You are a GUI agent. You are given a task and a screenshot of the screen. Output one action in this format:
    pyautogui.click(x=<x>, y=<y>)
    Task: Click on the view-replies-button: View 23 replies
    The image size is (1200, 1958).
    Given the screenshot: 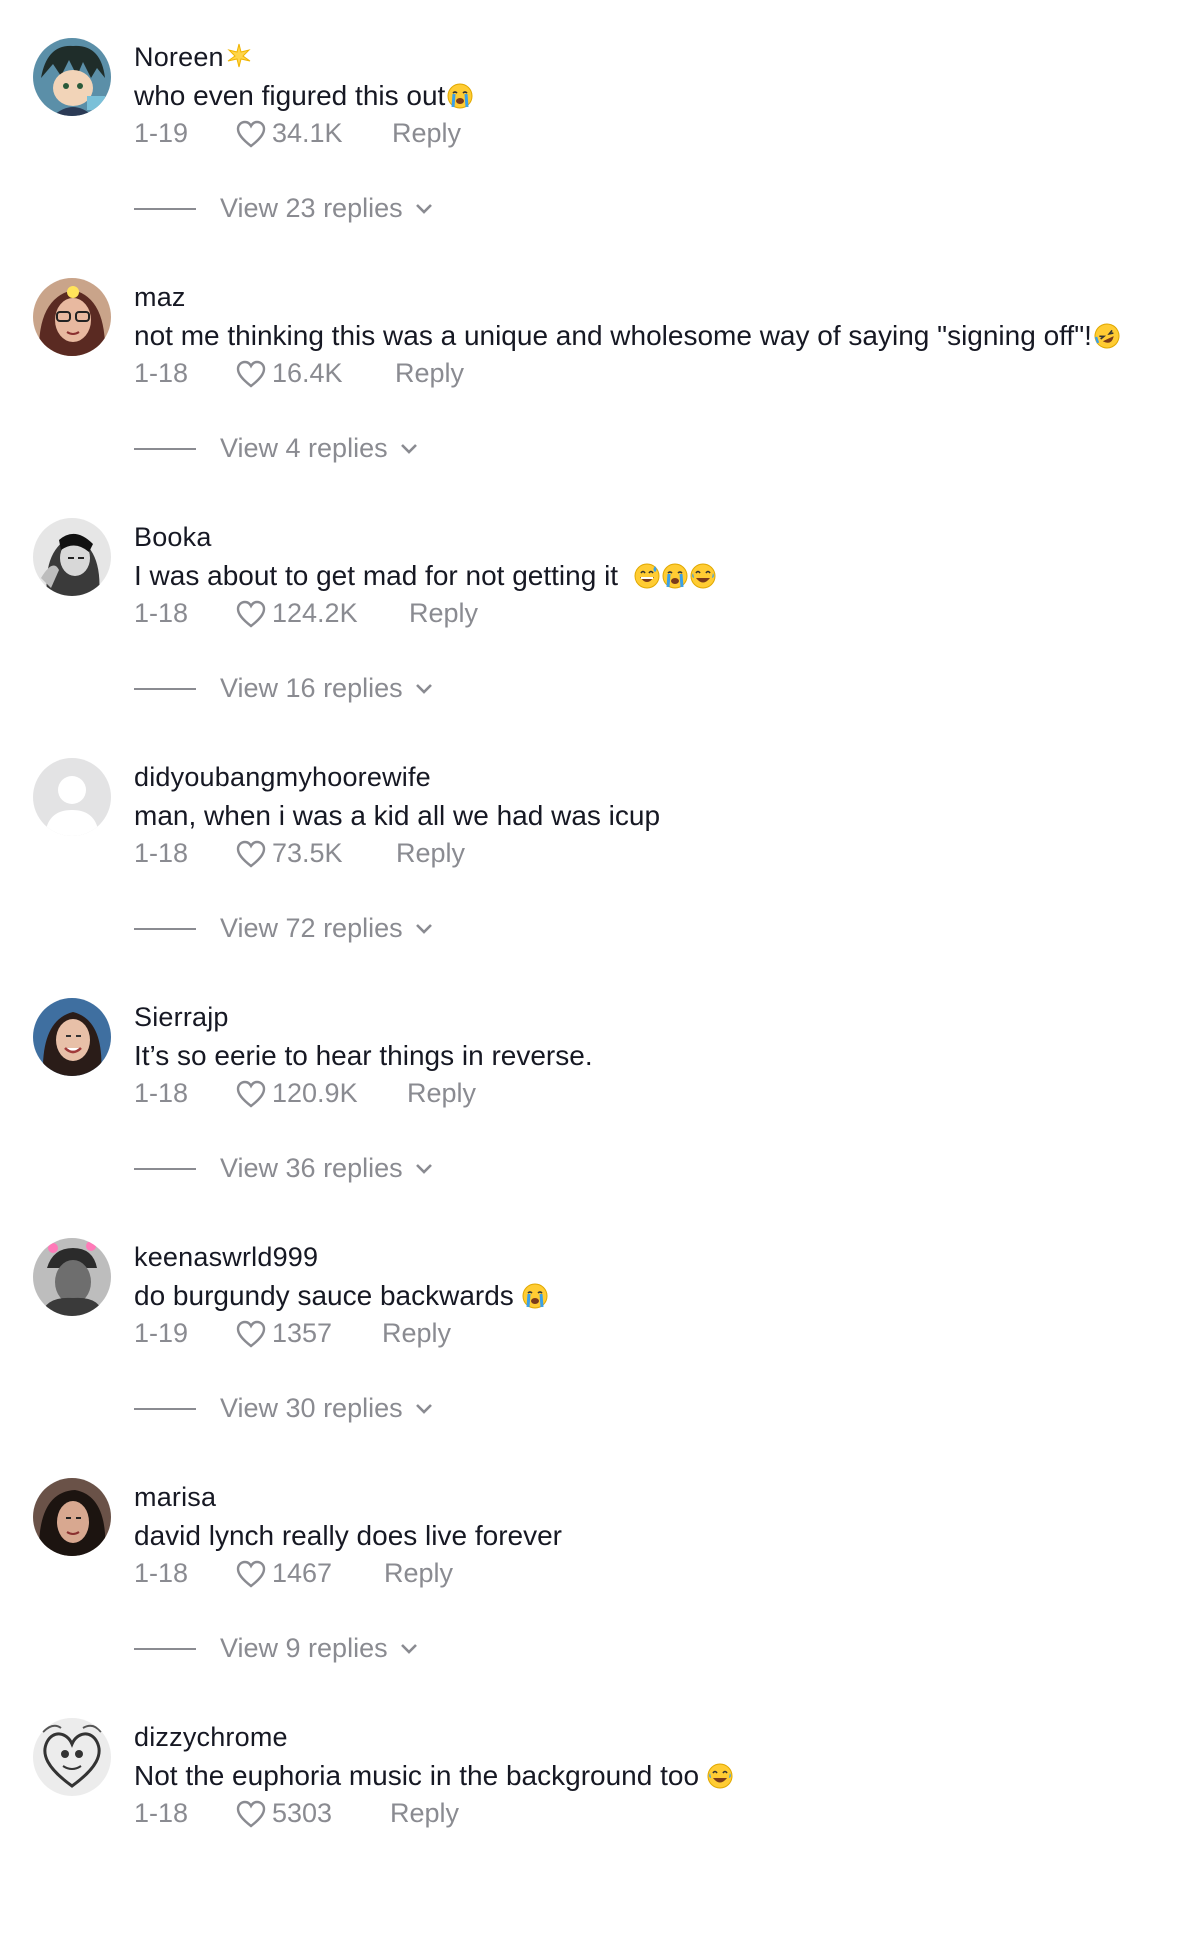 What is the action you would take?
    pyautogui.click(x=283, y=208)
    